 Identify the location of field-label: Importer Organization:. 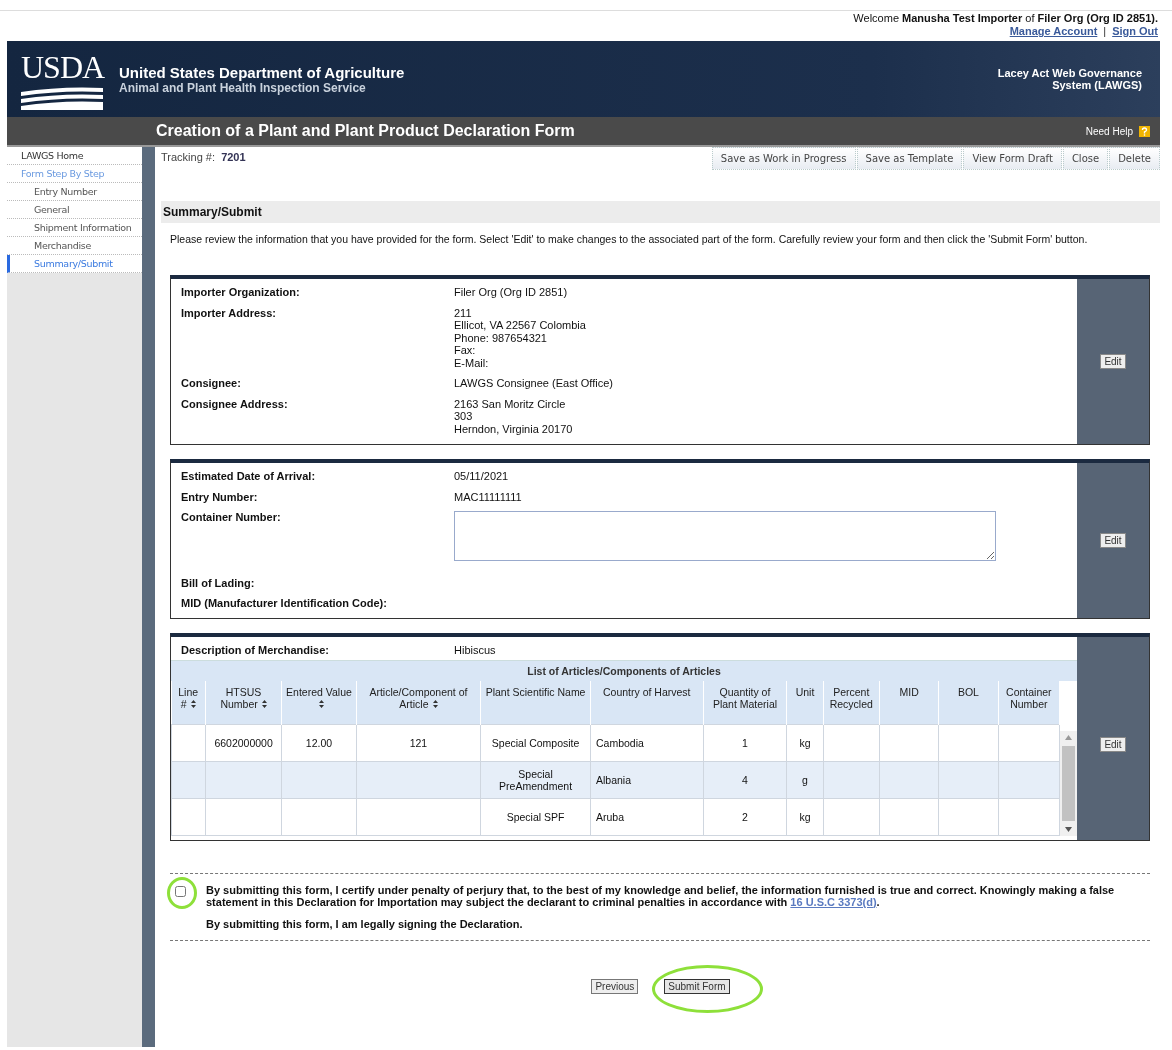
(241, 292).